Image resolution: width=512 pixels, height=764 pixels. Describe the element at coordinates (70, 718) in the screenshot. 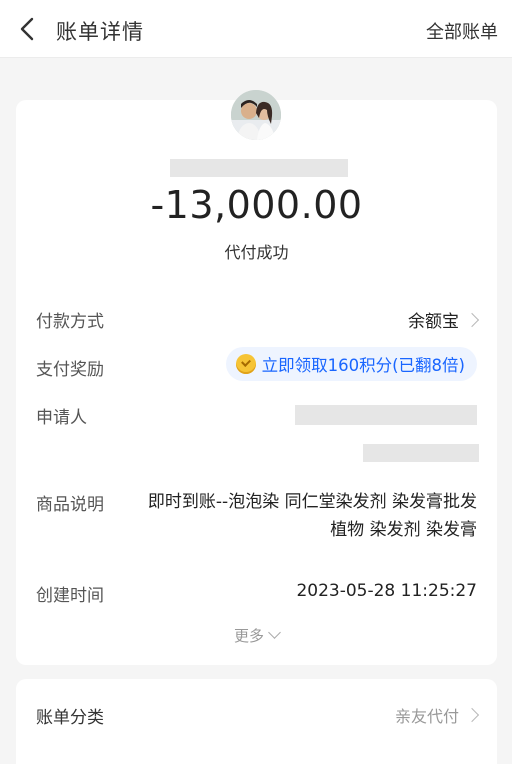

I see `bill-category-label: 账单分类` at that location.